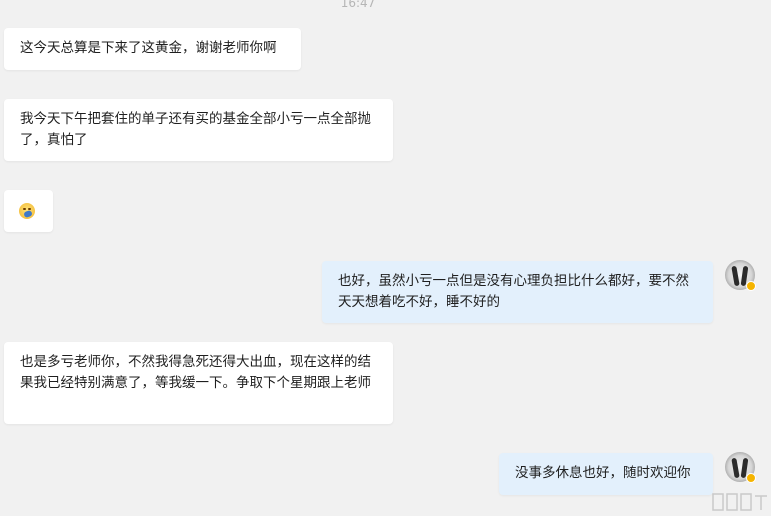 The image size is (771, 516). I want to click on incoming-message-bubble: 这今天总算是下来了这黄金，谢谢老师你啊, so click(152, 49).